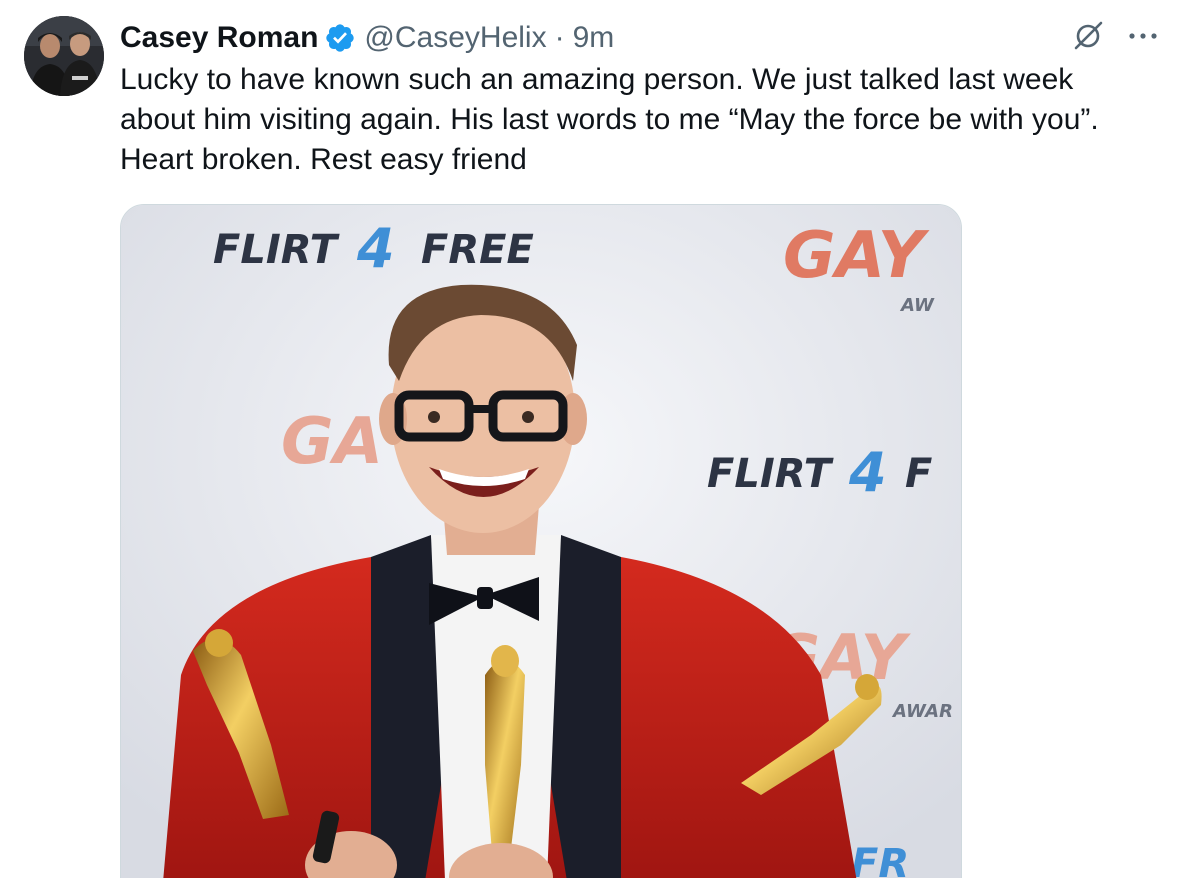  What do you see at coordinates (64, 56) in the screenshot?
I see `avatar` at bounding box center [64, 56].